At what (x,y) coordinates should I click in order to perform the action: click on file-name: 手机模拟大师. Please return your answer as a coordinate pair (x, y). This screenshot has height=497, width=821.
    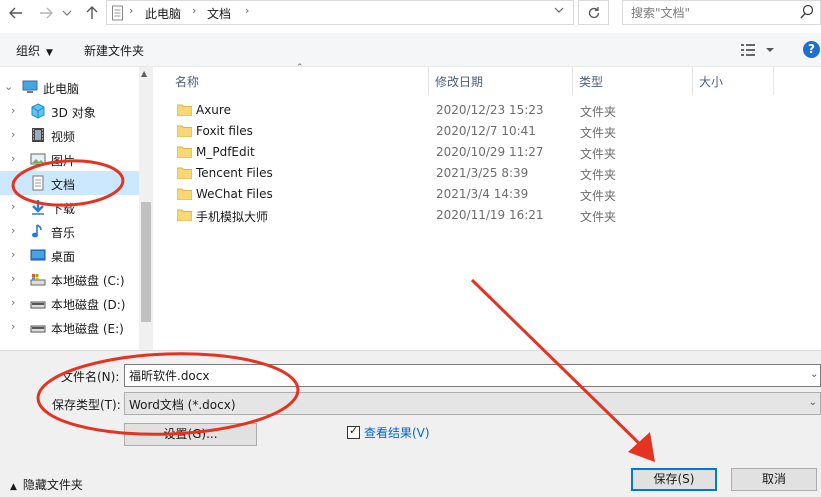
    Looking at the image, I should click on (232, 217).